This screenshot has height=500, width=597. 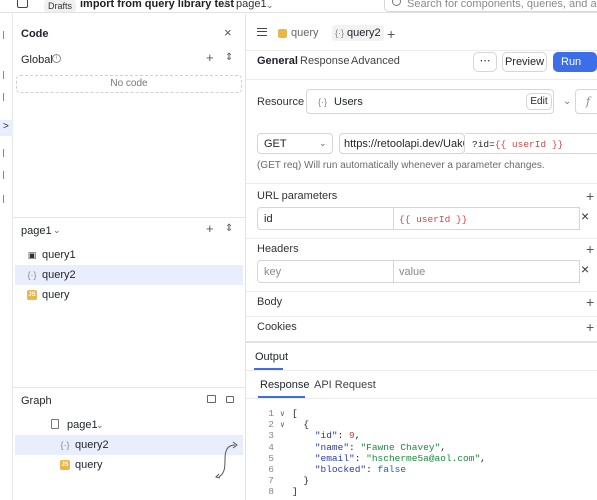 I want to click on param-key-input: id, so click(x=325, y=218).